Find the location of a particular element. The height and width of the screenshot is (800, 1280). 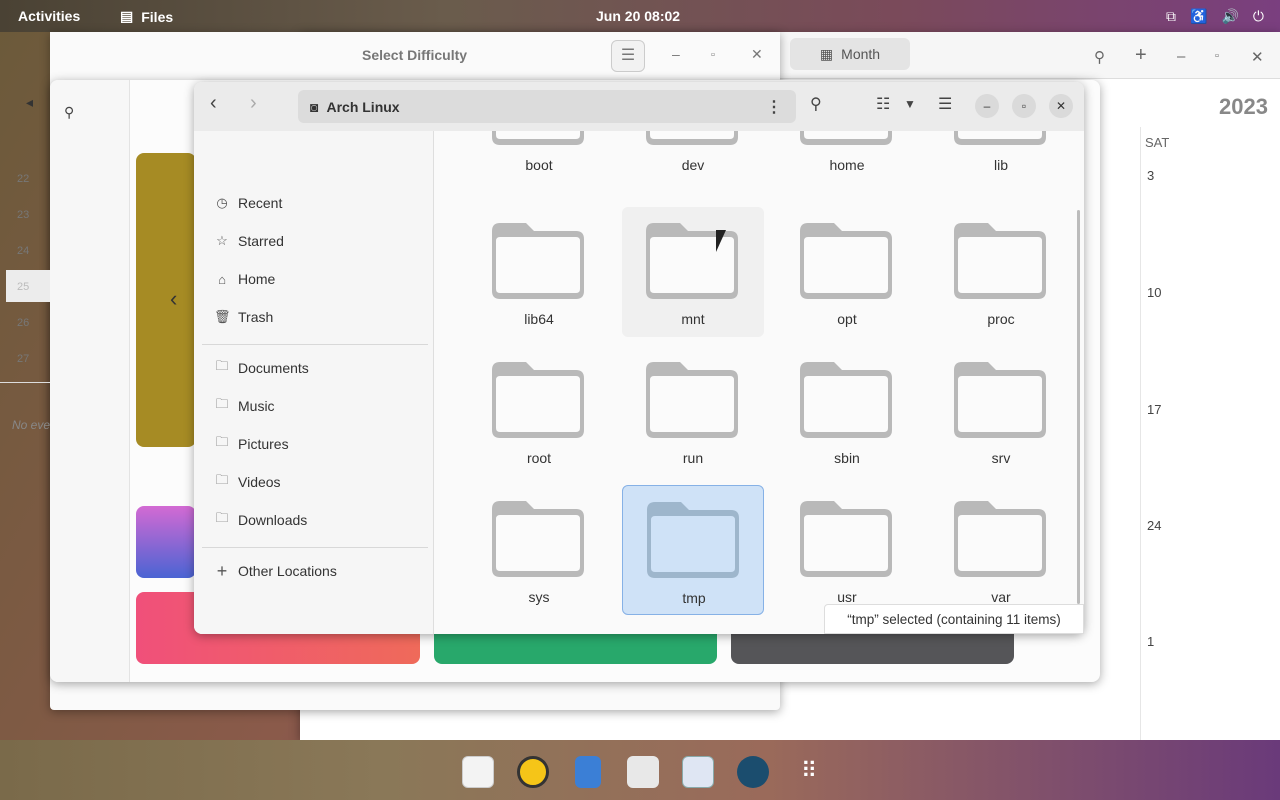

sidebar-item-pictures: 🗀 Pictures is located at coordinates (251, 444).